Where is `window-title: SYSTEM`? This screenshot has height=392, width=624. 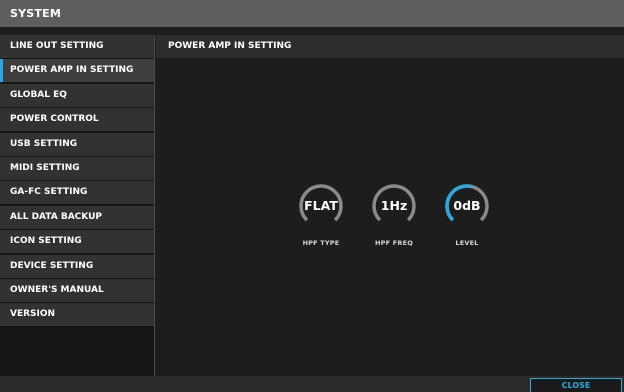
window-title: SYSTEM is located at coordinates (312, 13).